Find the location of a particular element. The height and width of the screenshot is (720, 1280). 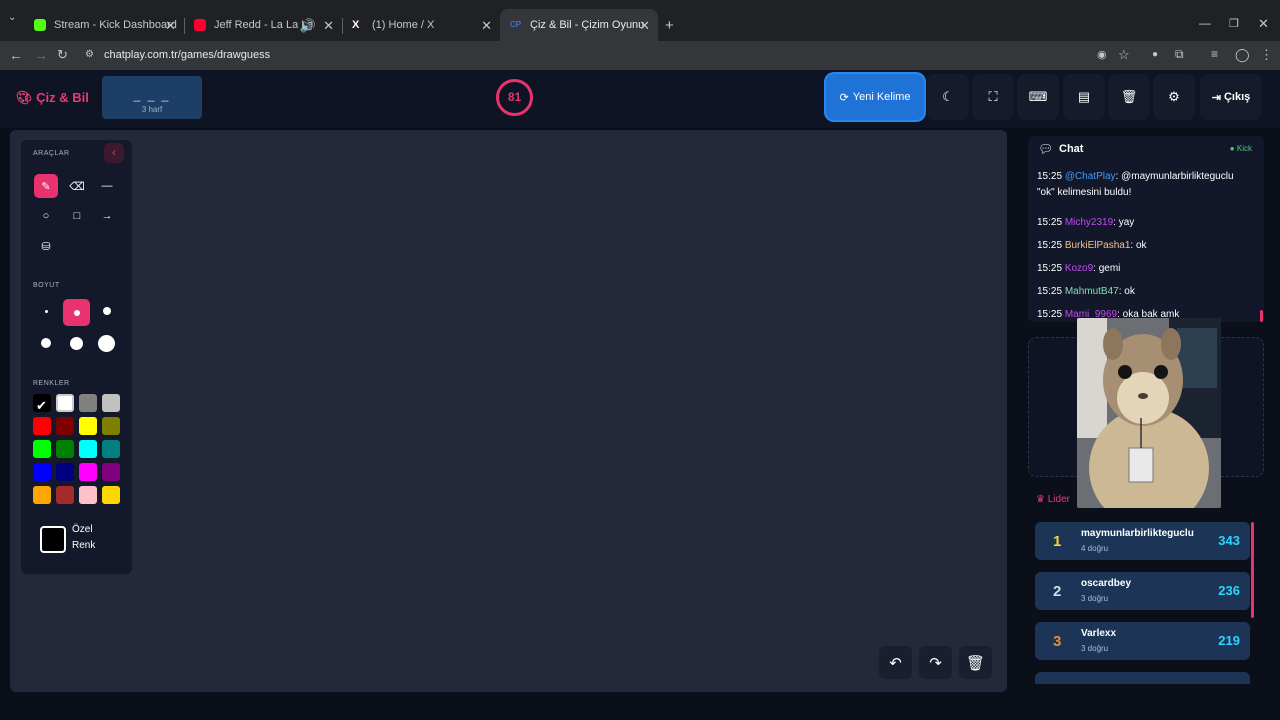

fill-tool: ⛁ is located at coordinates (46, 246).